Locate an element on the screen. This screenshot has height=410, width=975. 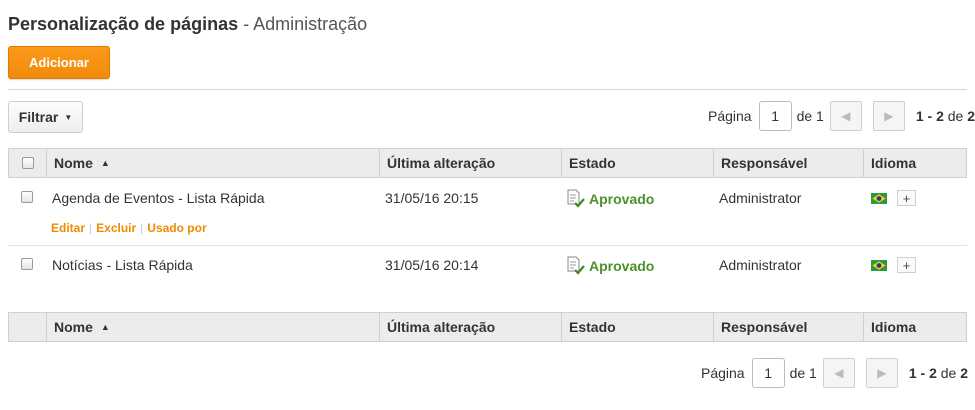
row-name: Agenda de Eventos - Lista Rápida is located at coordinates (158, 198).